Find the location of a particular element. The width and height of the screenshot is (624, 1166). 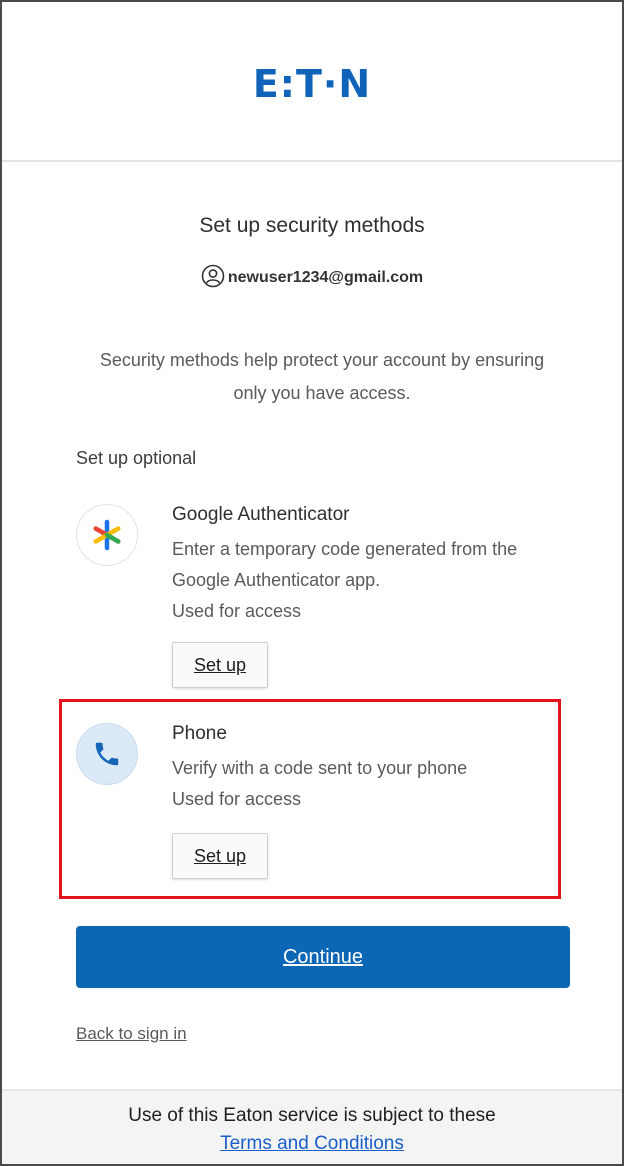

google-authenticator-setup-button: Set up is located at coordinates (220, 665).